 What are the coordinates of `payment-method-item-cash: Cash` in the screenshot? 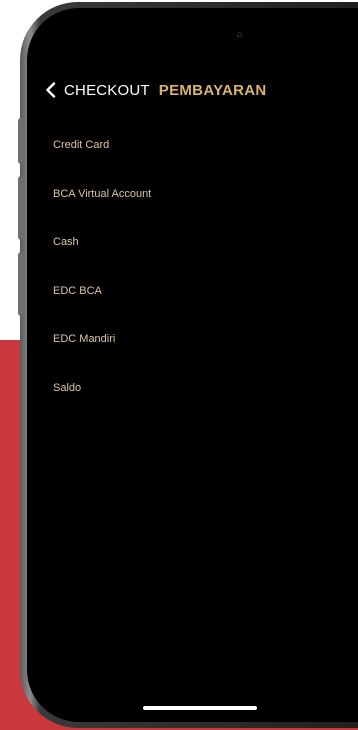 It's located at (193, 242).